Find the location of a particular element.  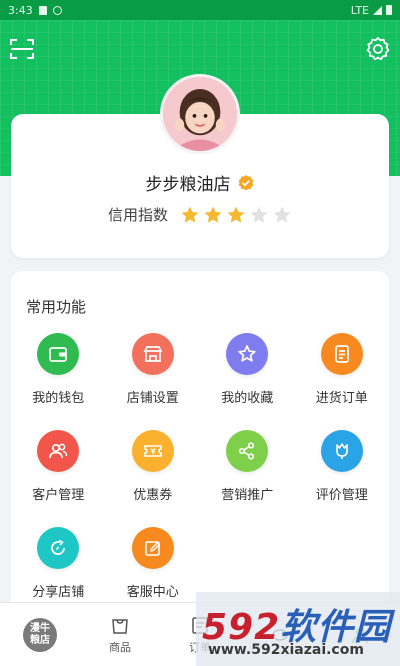

function-label: 营销推广 is located at coordinates (247, 495).